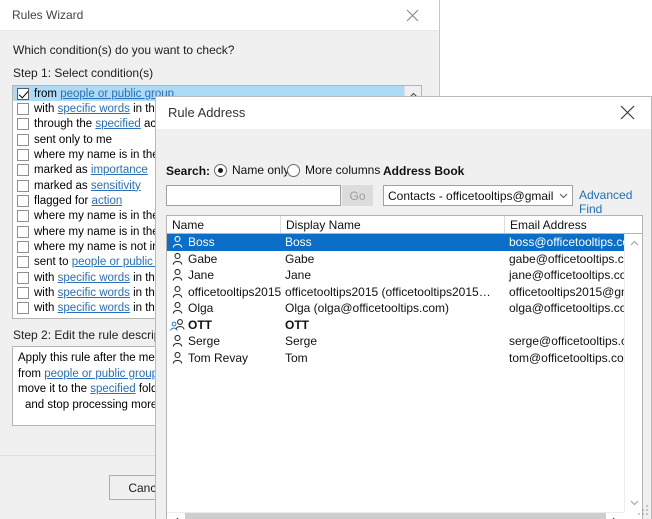 This screenshot has width=652, height=519. What do you see at coordinates (615, 202) in the screenshot?
I see `advanced-find-link: Advanced Find` at bounding box center [615, 202].